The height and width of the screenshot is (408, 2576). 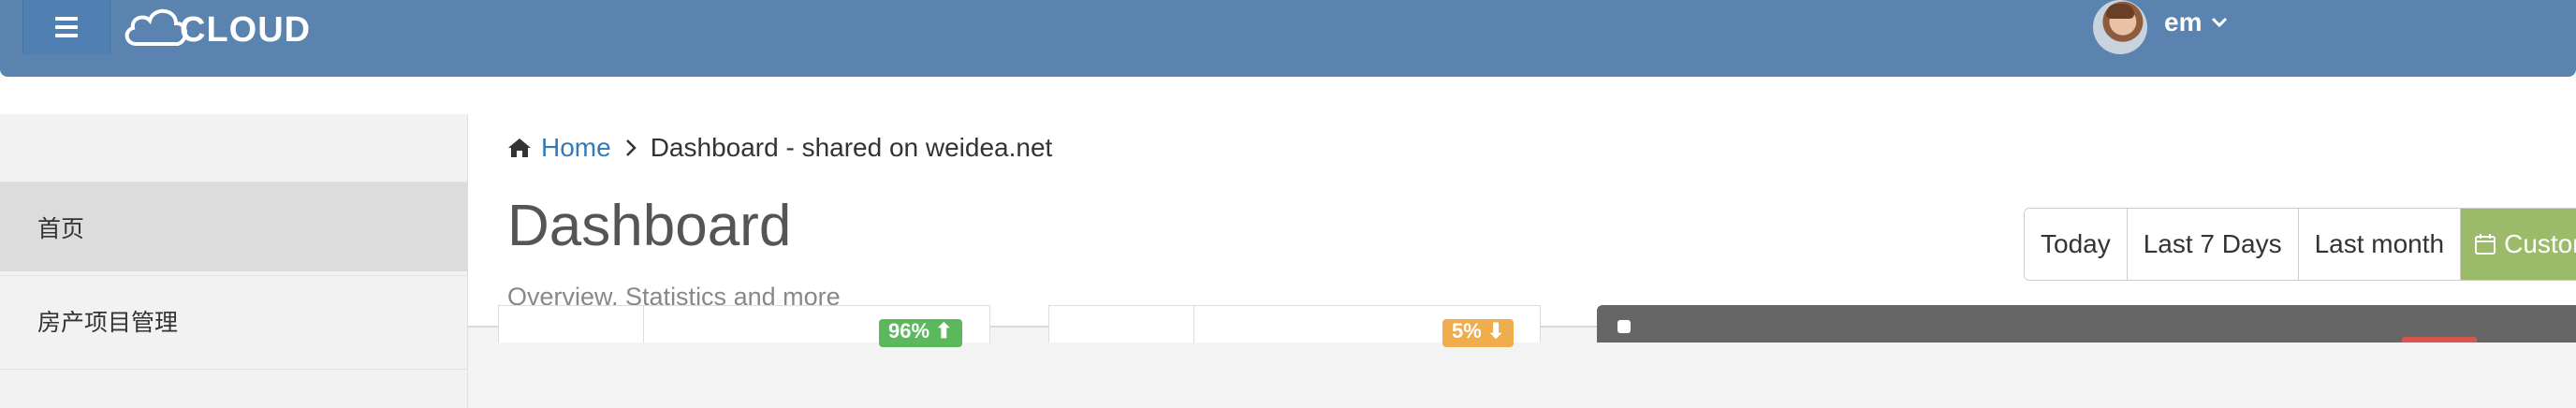 What do you see at coordinates (649, 226) in the screenshot?
I see `page-title: Dashboard` at bounding box center [649, 226].